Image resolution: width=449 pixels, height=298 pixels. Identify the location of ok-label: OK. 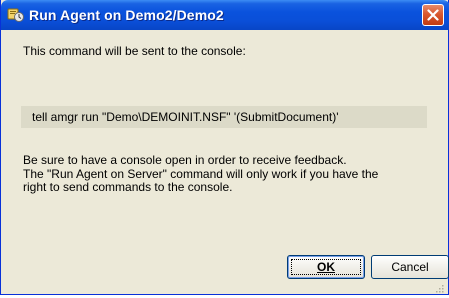
(326, 267).